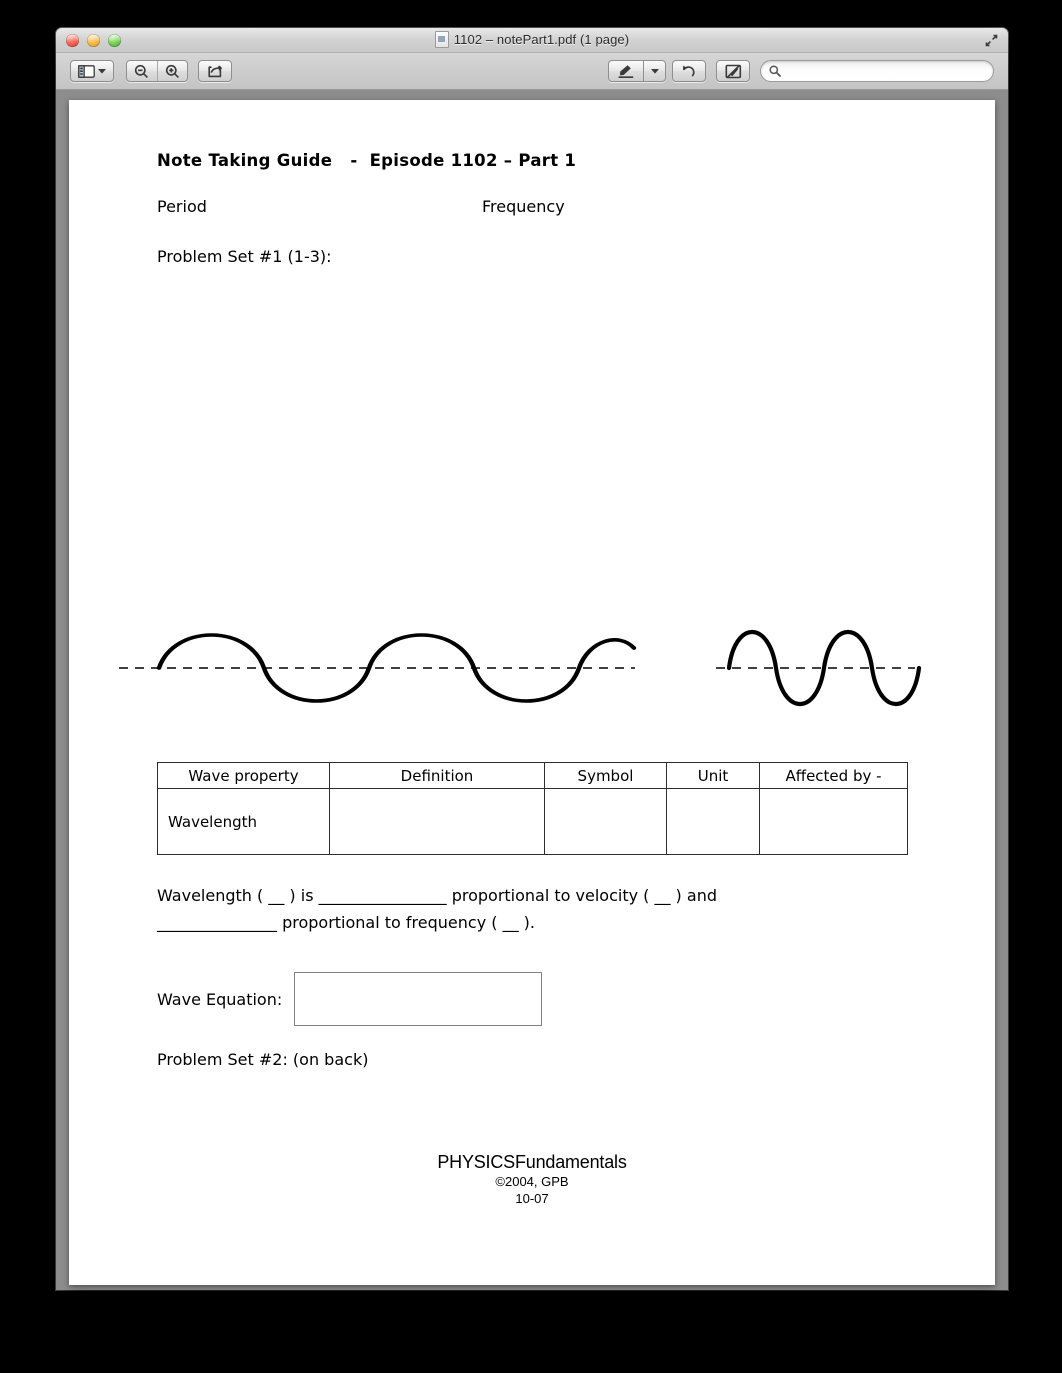  Describe the element at coordinates (824, 668) in the screenshot. I see `right-wave-curve` at that location.